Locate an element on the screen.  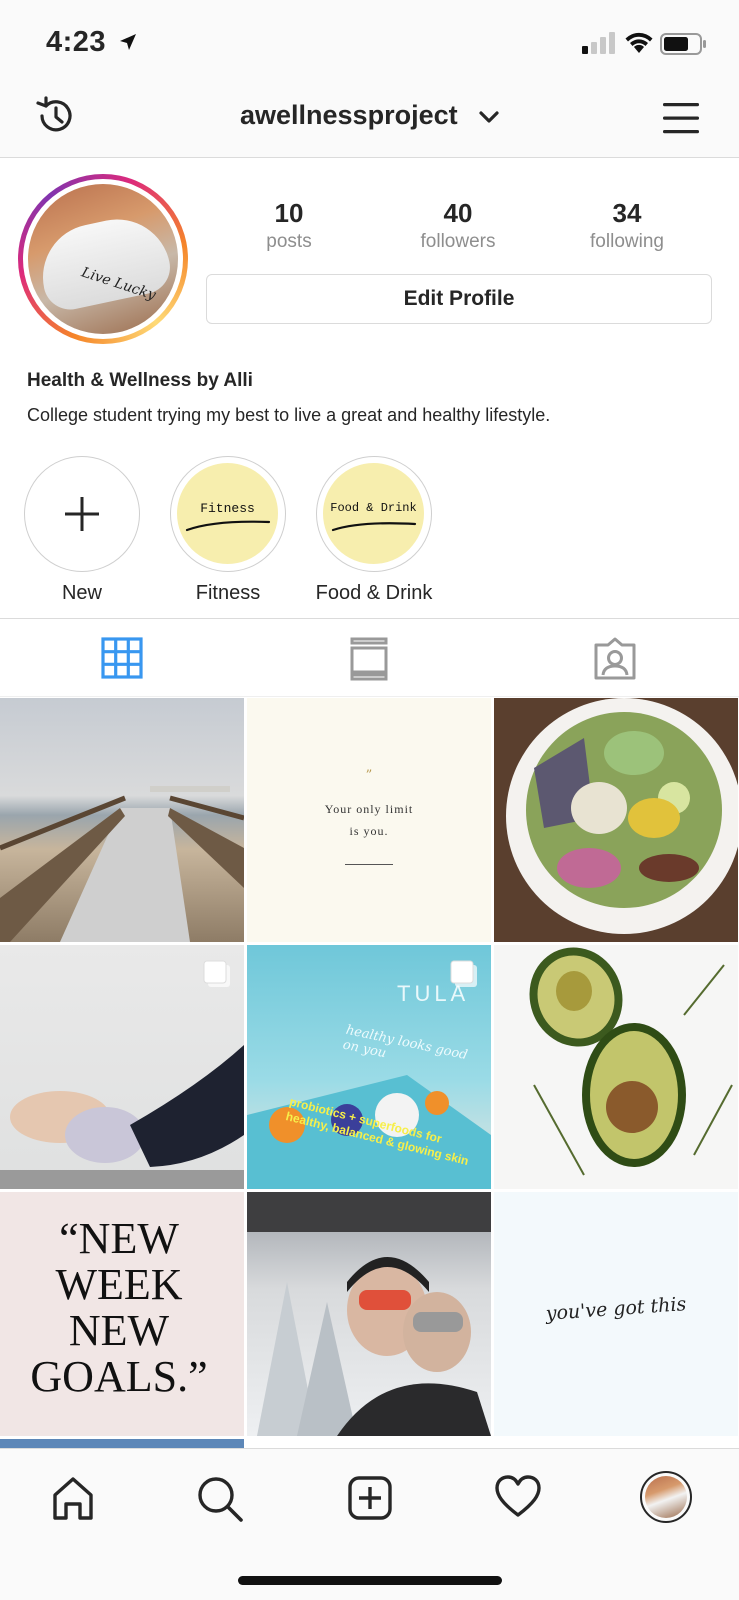
post-new-week-goals: “NEW WEEK NEW GOALS.” is located at coordinates (122, 1314).